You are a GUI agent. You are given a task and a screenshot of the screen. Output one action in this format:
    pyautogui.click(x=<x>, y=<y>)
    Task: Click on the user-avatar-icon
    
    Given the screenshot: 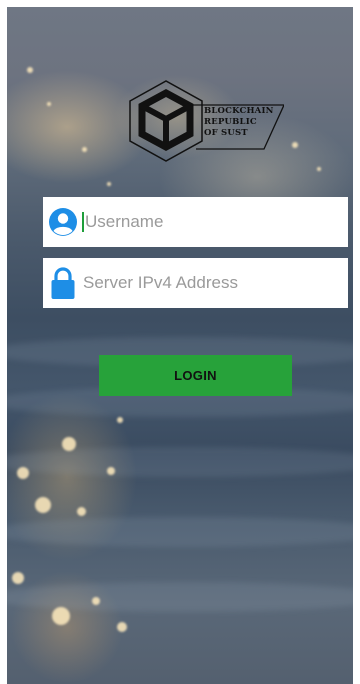 What is the action you would take?
    pyautogui.click(x=63, y=222)
    